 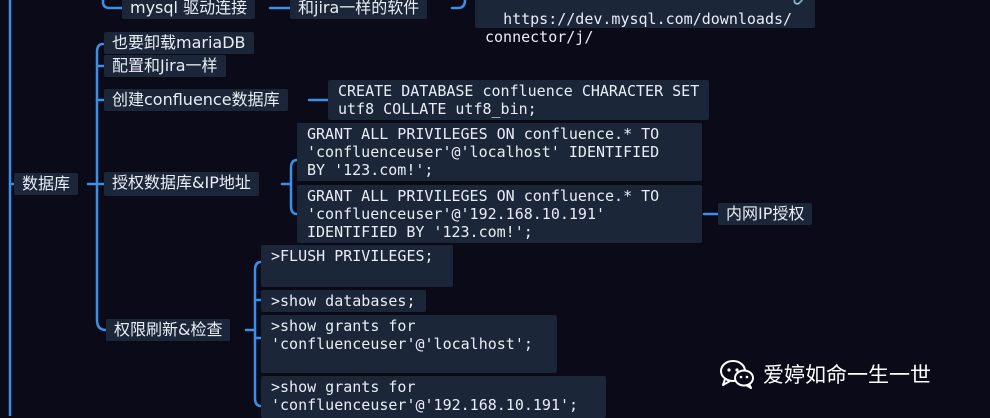 What do you see at coordinates (196, 100) in the screenshot?
I see `node-create-db: 创建confluence数据库` at bounding box center [196, 100].